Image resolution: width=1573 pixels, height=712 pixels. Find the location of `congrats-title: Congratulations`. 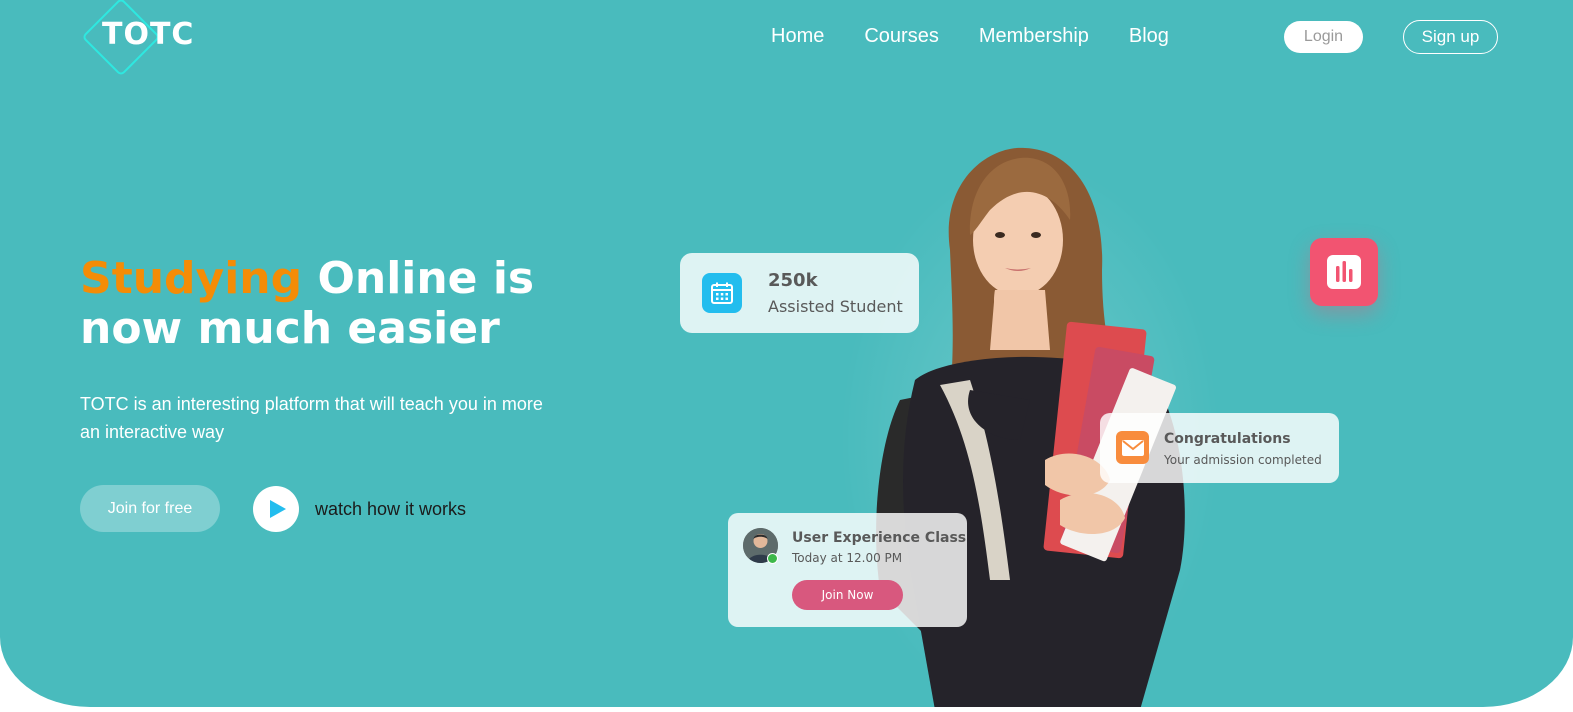

congrats-title: Congratulations is located at coordinates (1227, 439).